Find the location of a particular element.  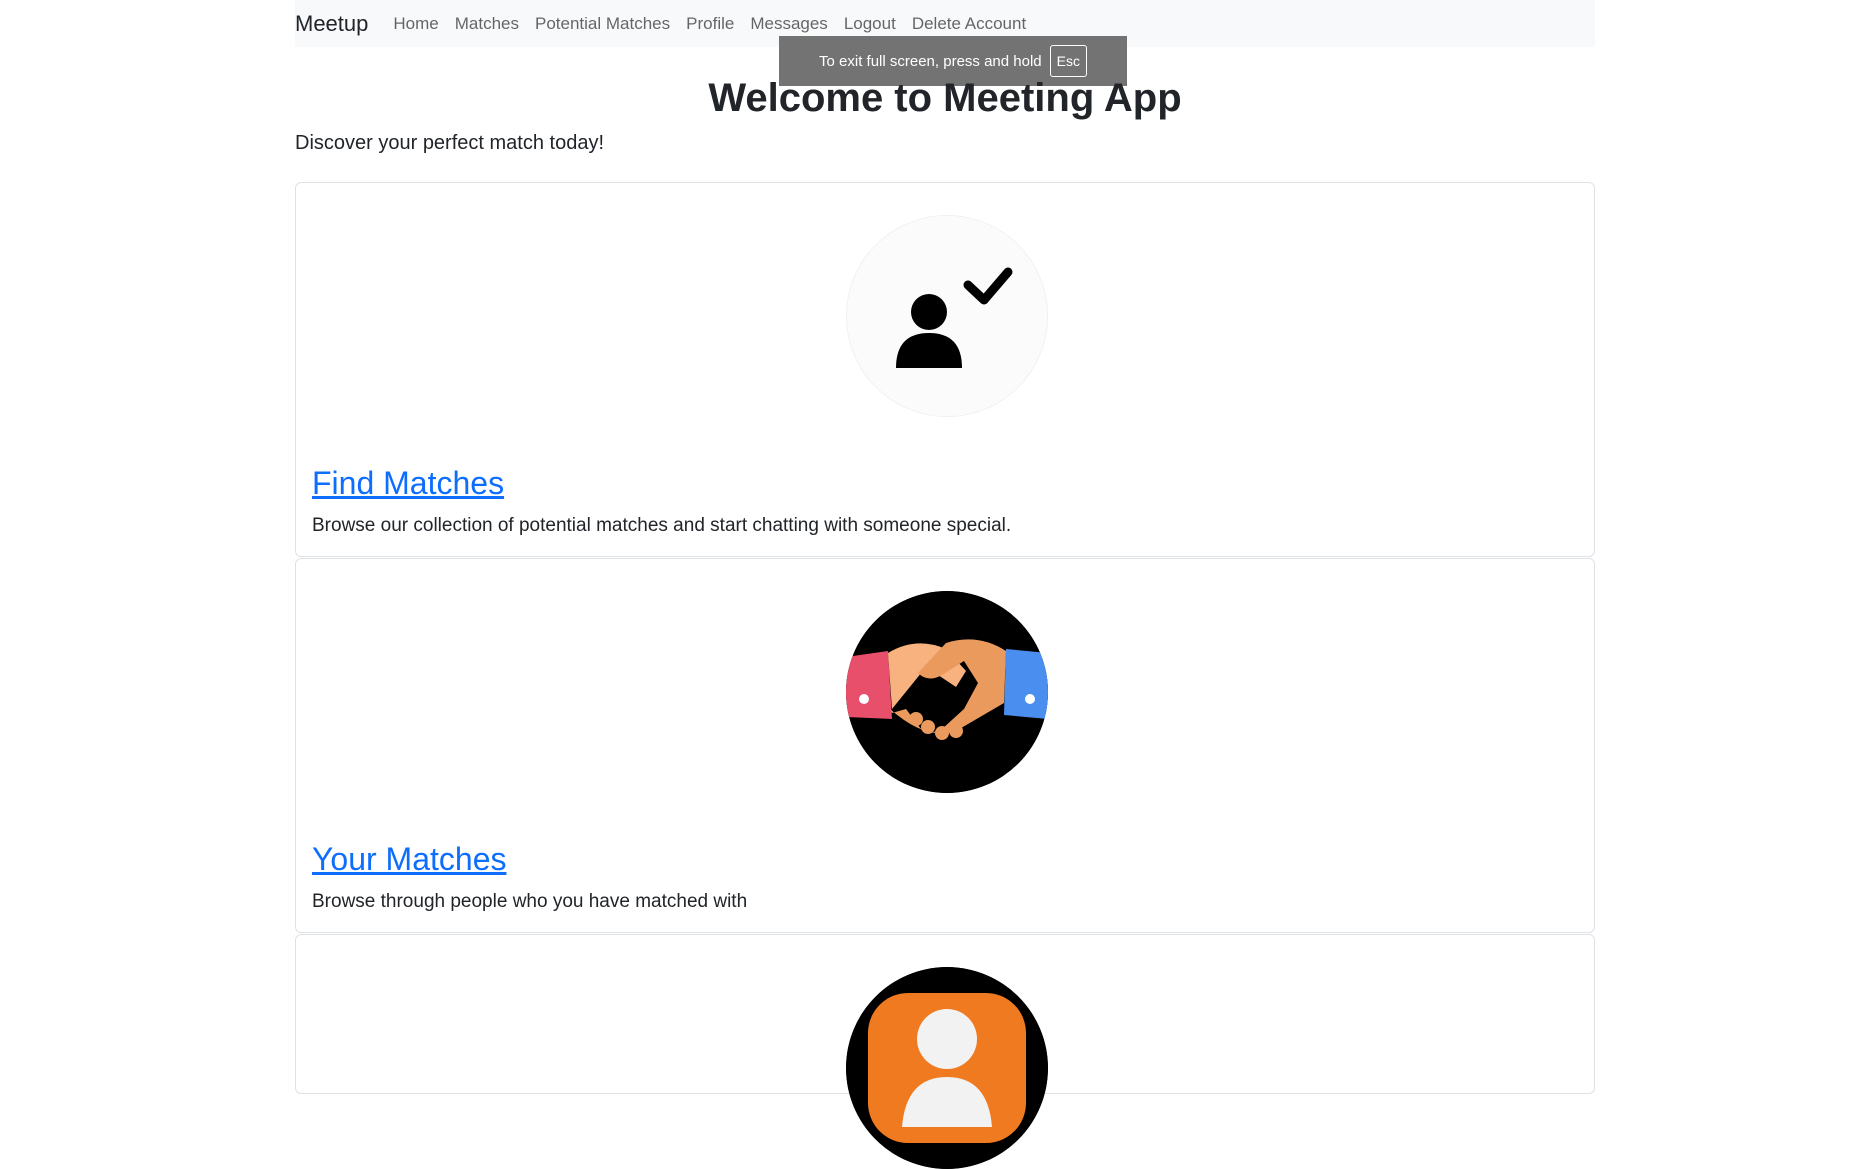

page-title: Welcome to Meeting App is located at coordinates (945, 98).